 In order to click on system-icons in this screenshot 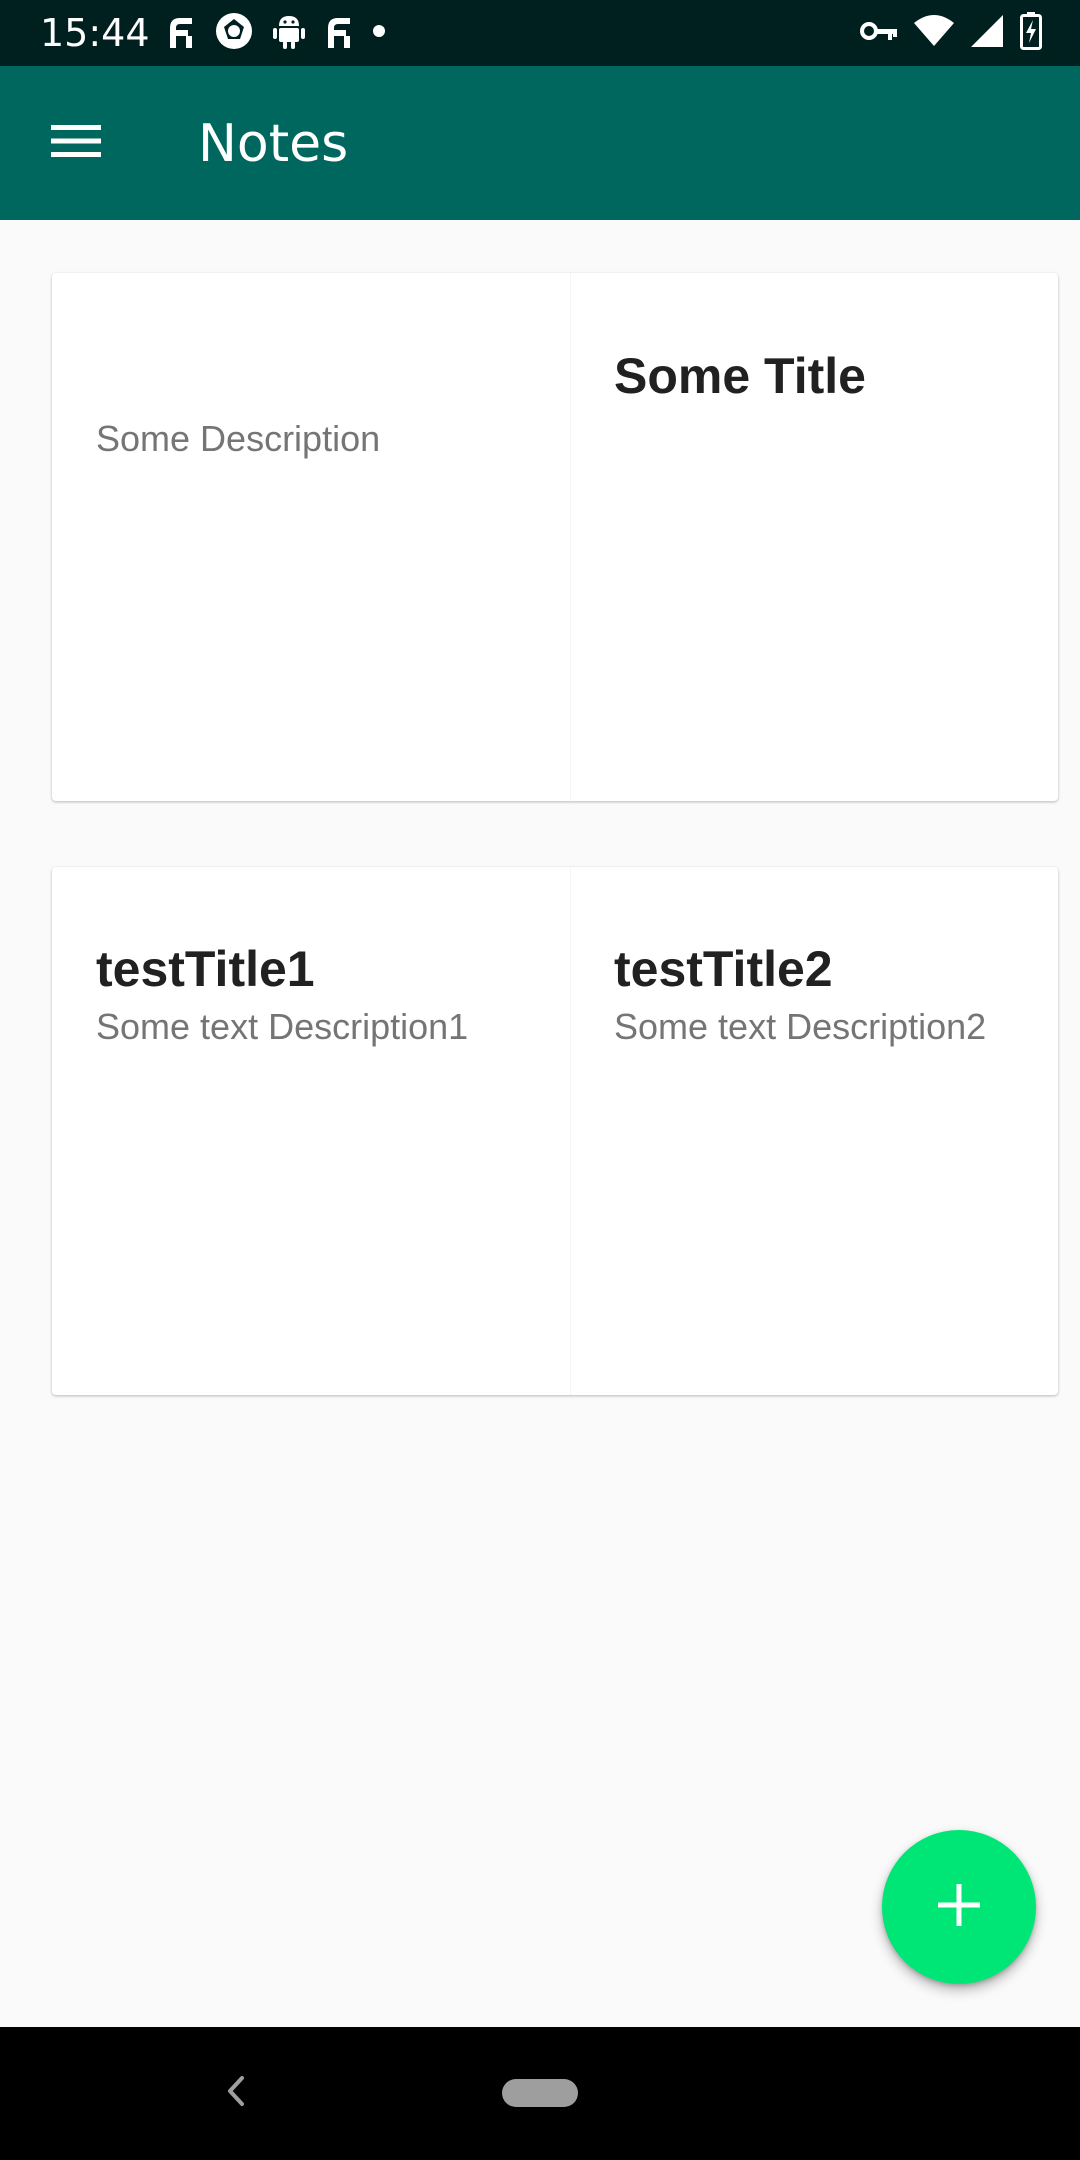, I will do `click(951, 33)`.